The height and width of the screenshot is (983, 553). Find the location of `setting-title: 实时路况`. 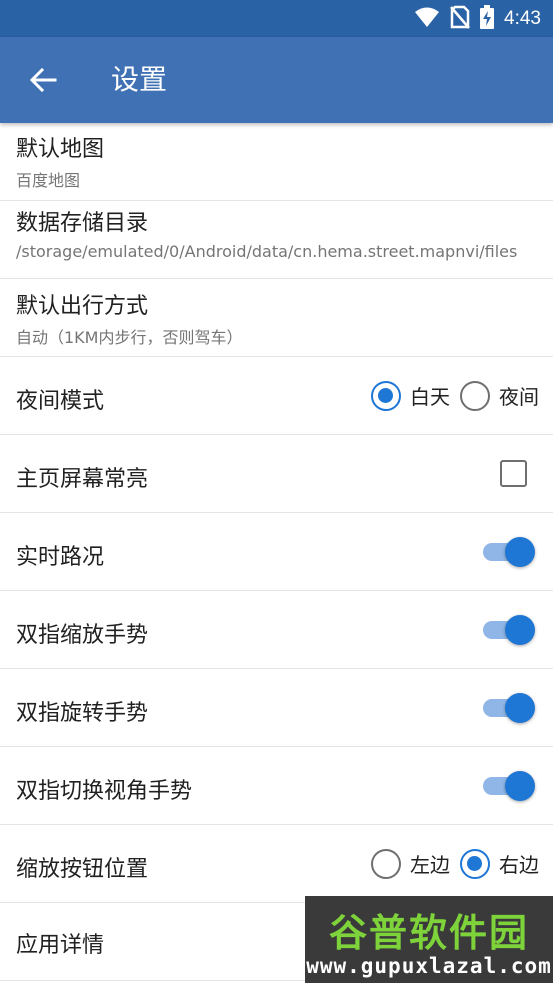

setting-title: 实时路况 is located at coordinates (60, 557).